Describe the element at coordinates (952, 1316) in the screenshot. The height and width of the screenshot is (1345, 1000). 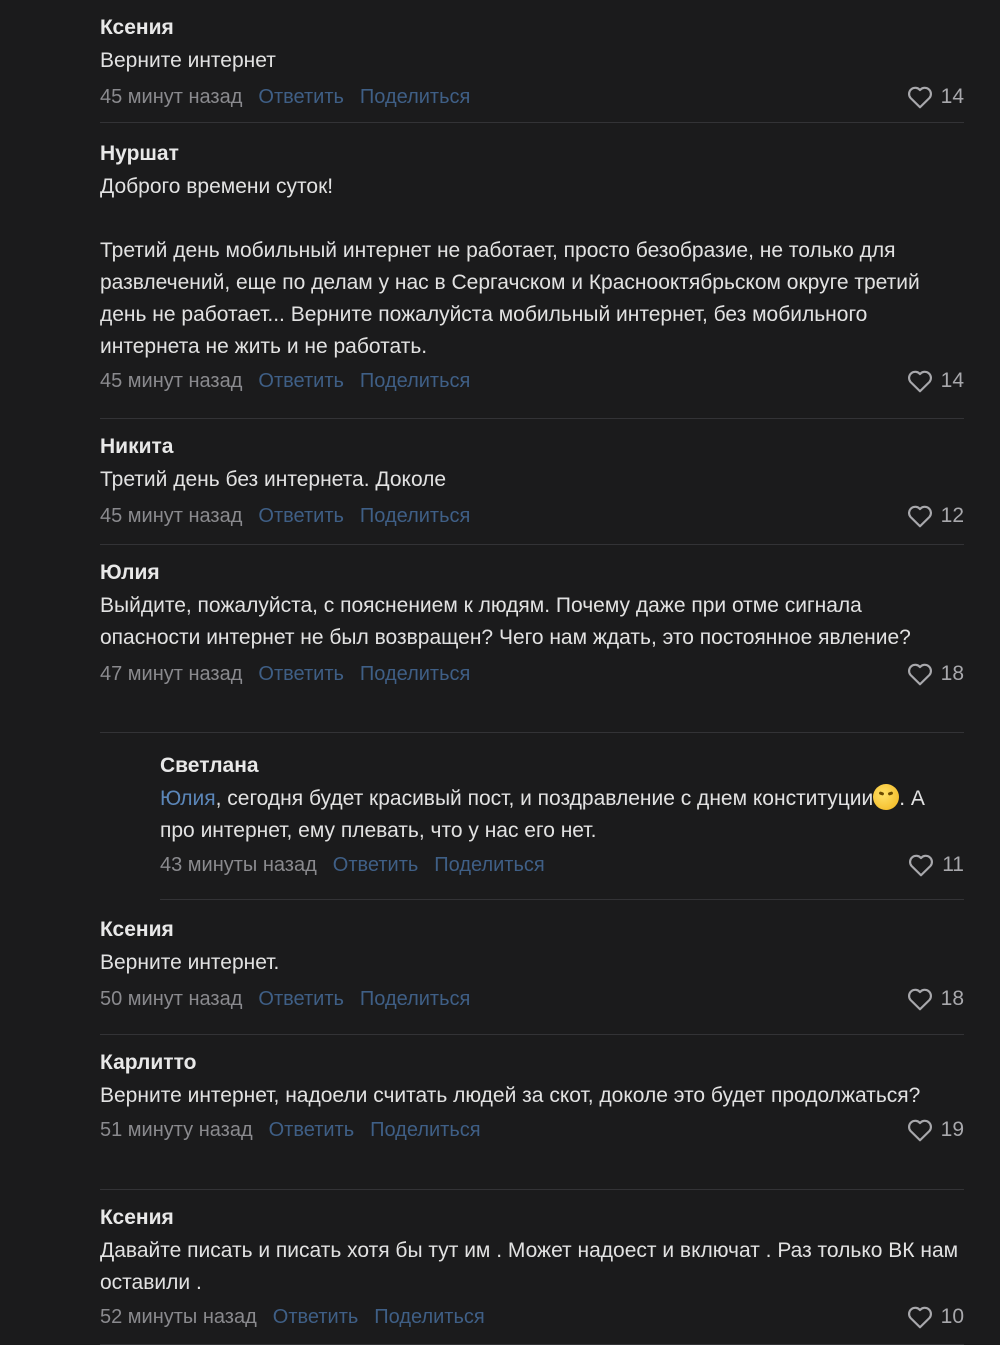
I see `like-count: 10` at that location.